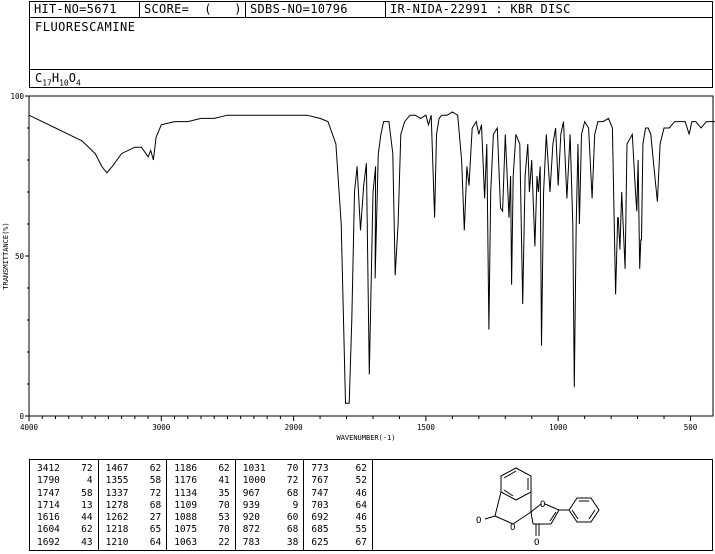 This screenshot has width=715, height=554. I want to click on peak-wavenumber: 625, so click(320, 542).